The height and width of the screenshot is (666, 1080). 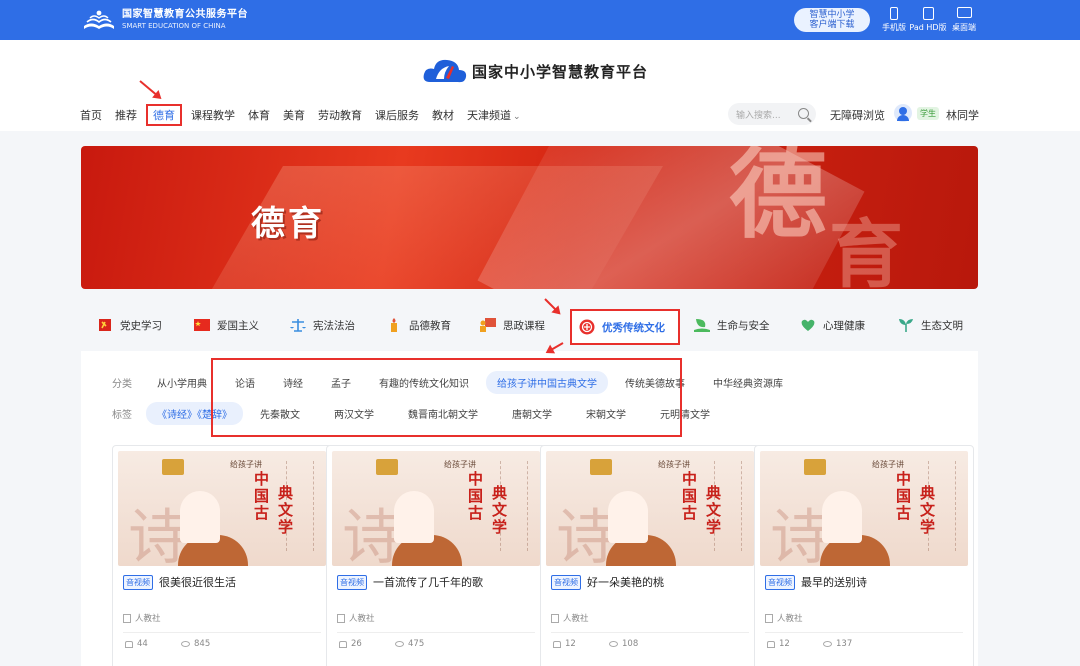 I want to click on brand-logo: 国家中小学智慧教育平台, so click(x=535, y=71).